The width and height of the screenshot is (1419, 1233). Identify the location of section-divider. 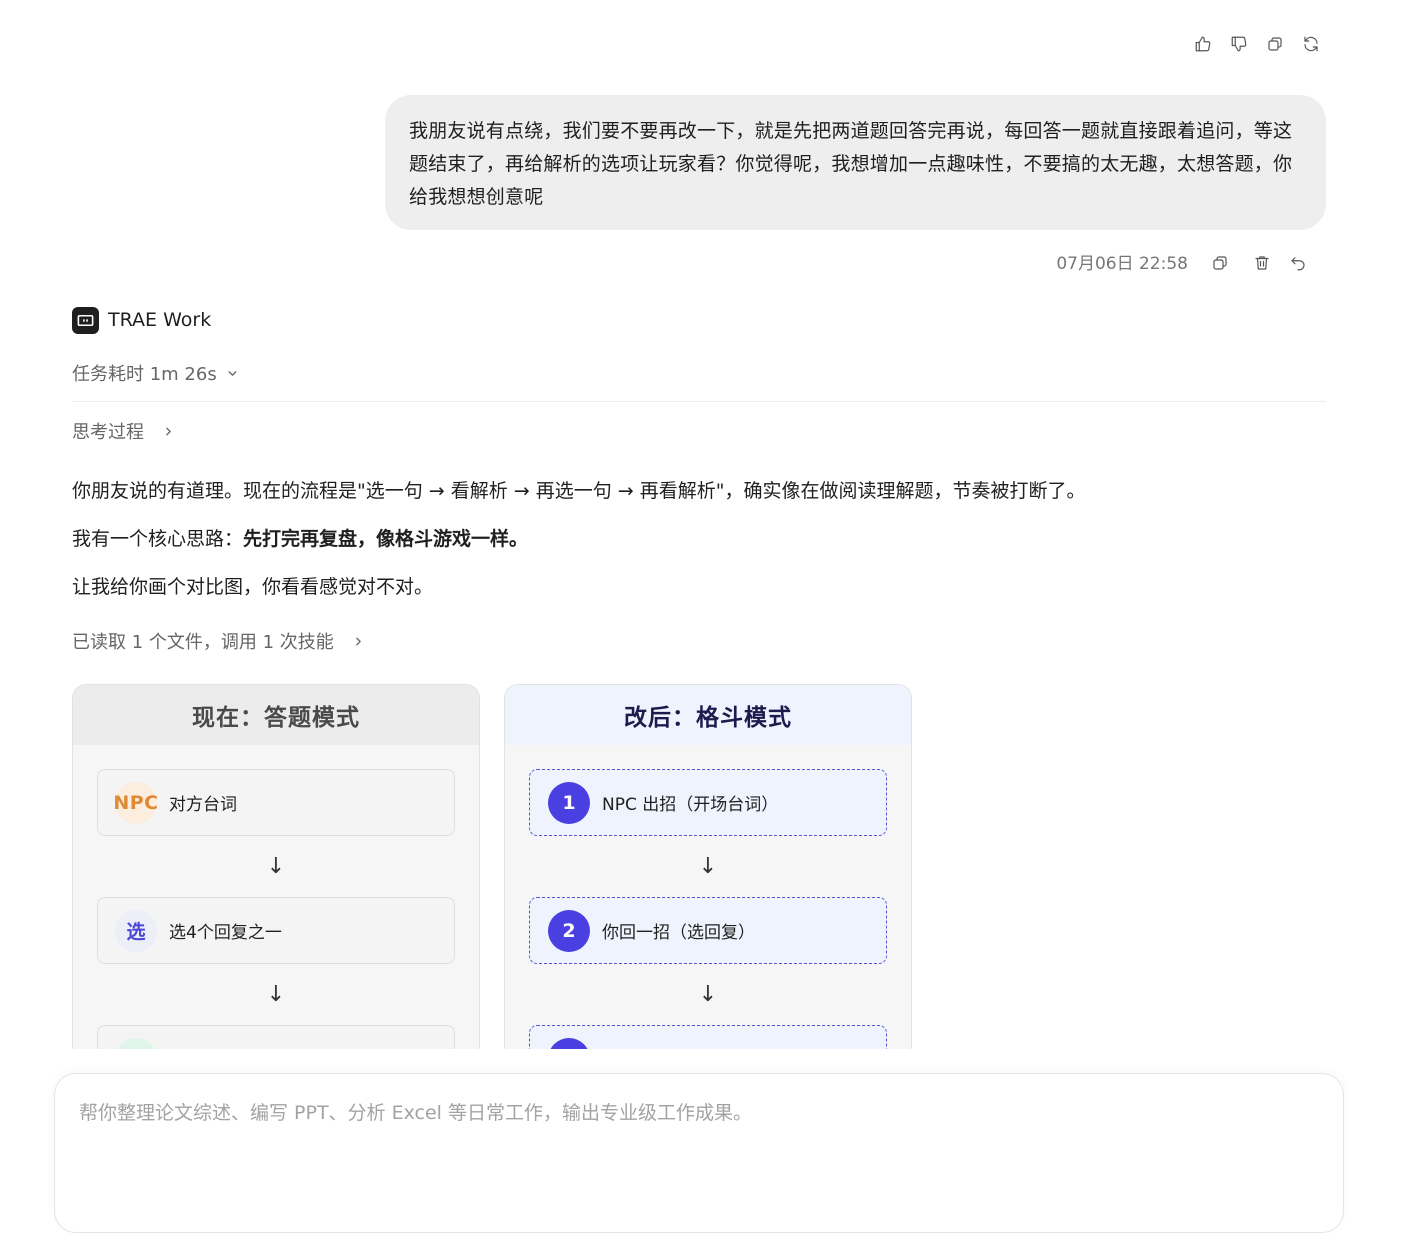
(699, 401).